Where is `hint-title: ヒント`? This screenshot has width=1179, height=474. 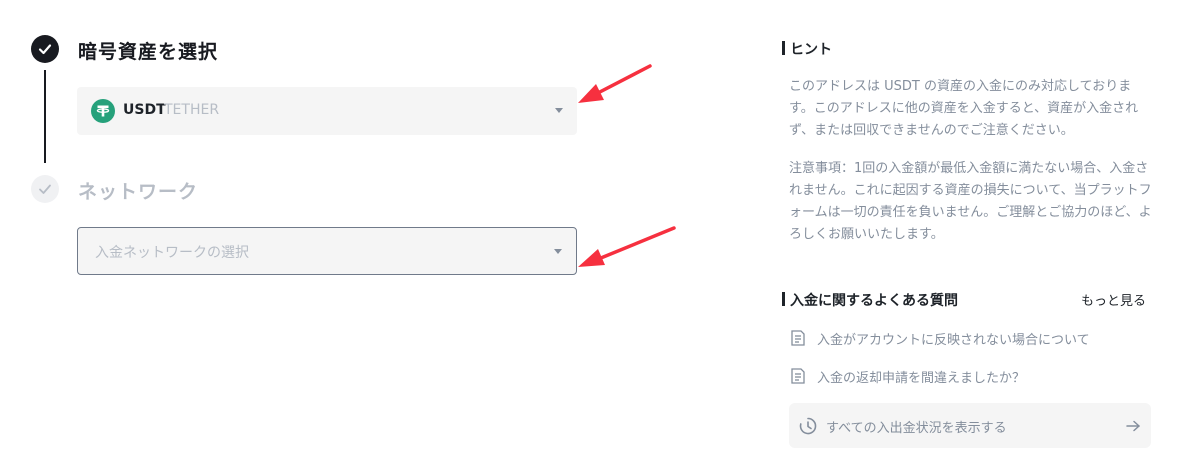
hint-title: ヒント is located at coordinates (807, 49).